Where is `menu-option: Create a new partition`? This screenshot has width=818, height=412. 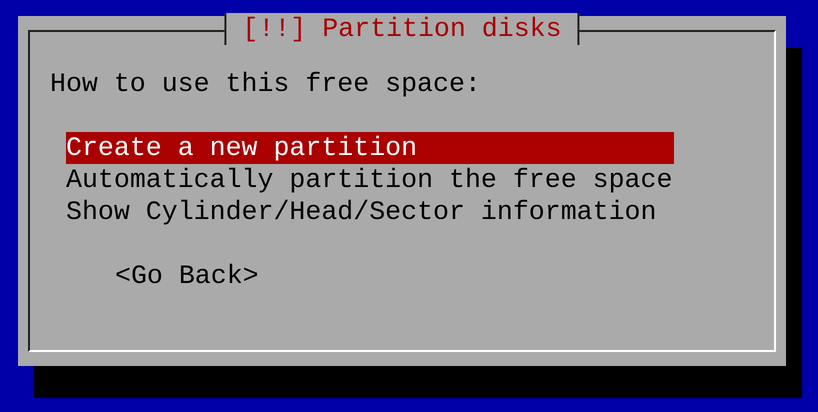 menu-option: Create a new partition is located at coordinates (370, 148).